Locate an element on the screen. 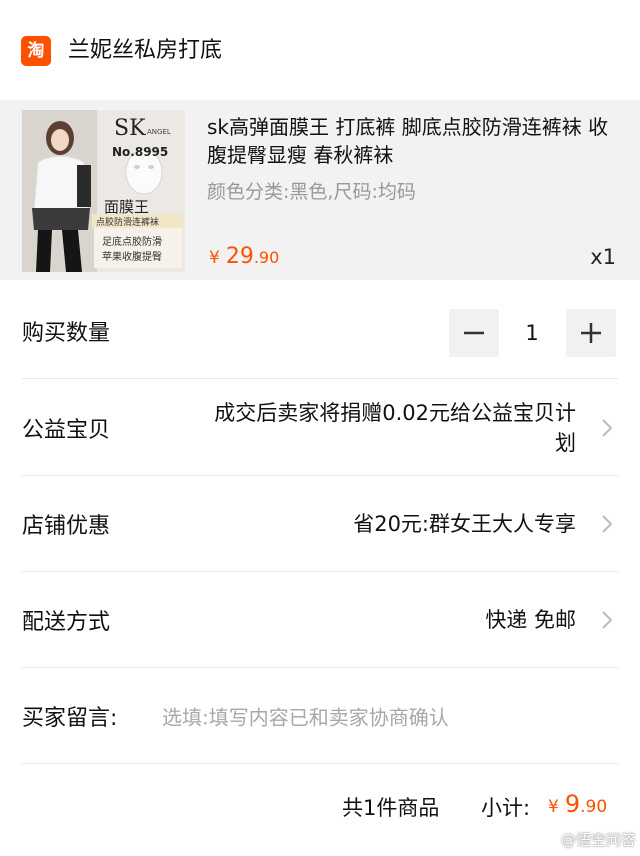 This screenshot has height=856, width=640. price-integer: 29 is located at coordinates (239, 256).